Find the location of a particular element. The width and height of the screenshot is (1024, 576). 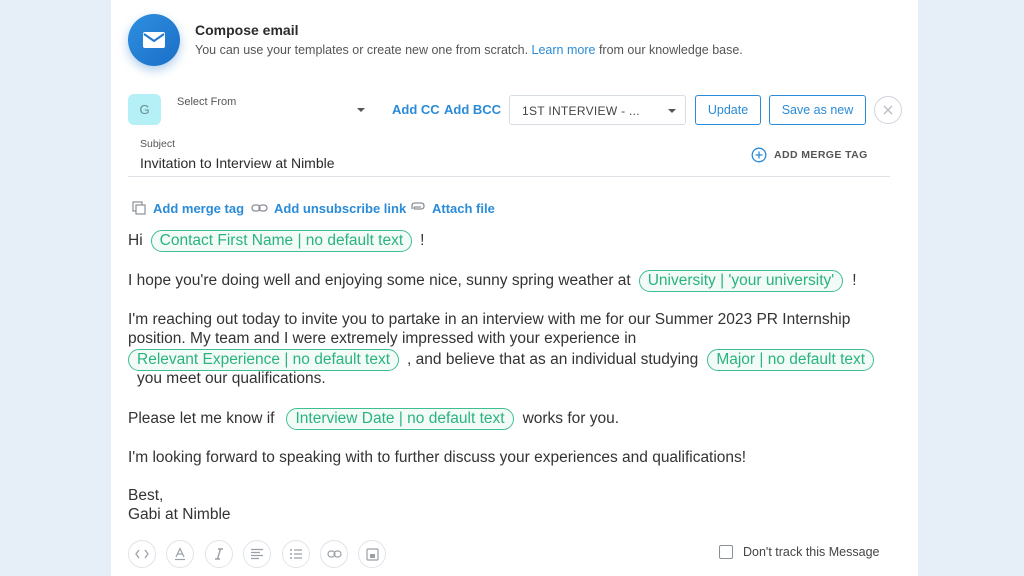

merge-tag-chip: Relevant Experience | no default text is located at coordinates (264, 360).